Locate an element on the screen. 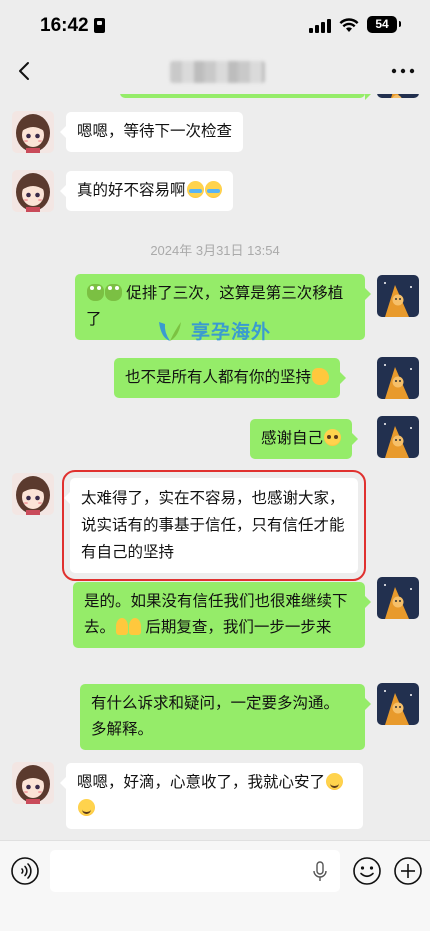 The height and width of the screenshot is (931, 430). wifi-icon is located at coordinates (349, 25).